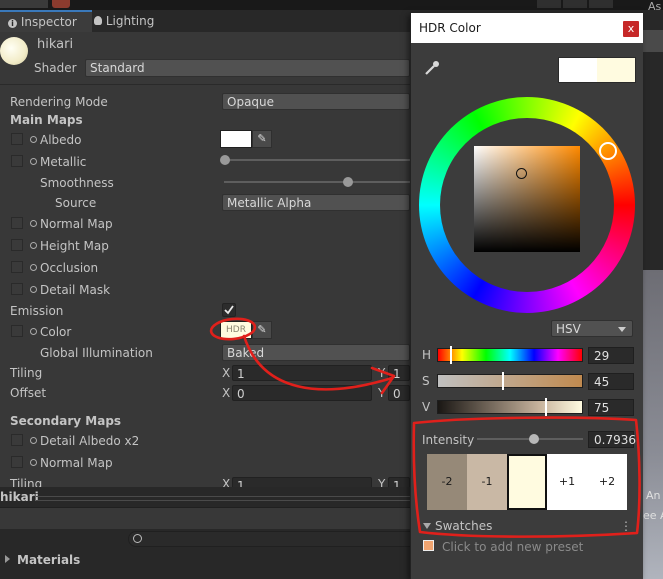 The height and width of the screenshot is (579, 663). What do you see at coordinates (526, 477) in the screenshot?
I see `annotation-box` at bounding box center [526, 477].